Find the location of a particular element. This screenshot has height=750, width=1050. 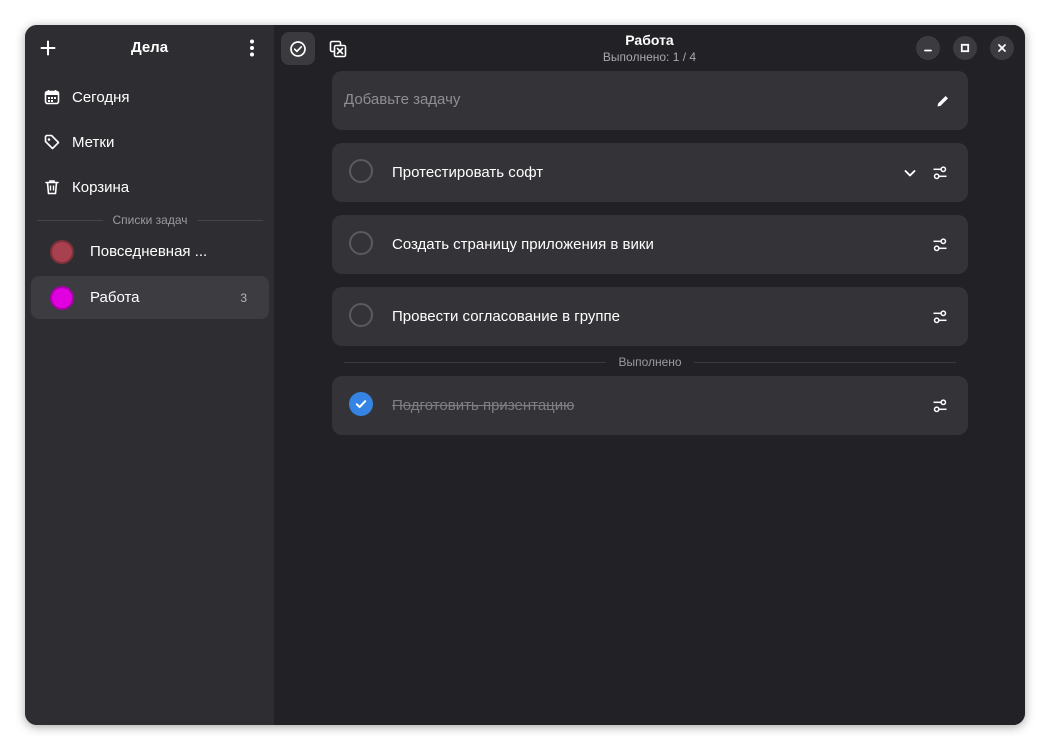

pencil-icon is located at coordinates (942, 101).